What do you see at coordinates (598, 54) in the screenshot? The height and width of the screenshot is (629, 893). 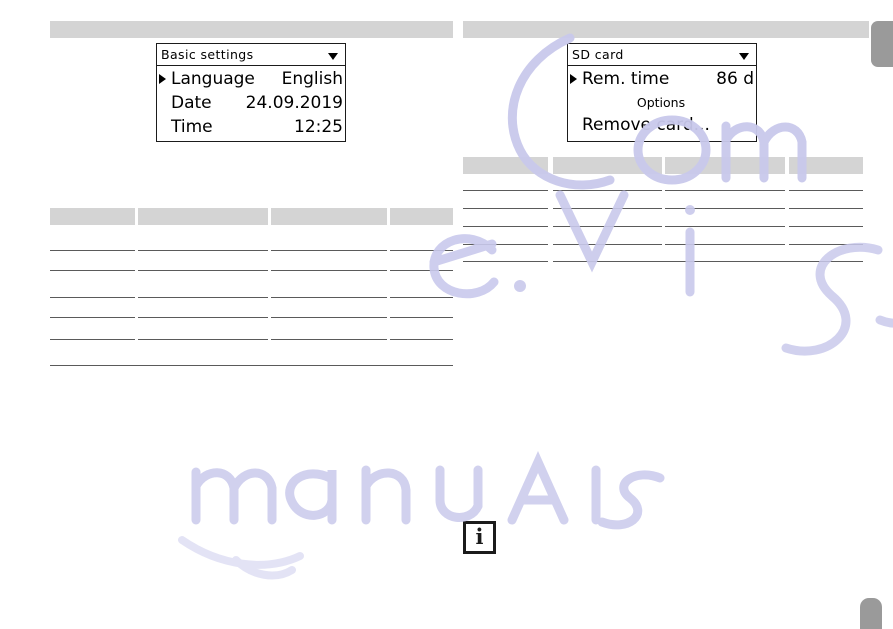 I see `display-title: SD card` at bounding box center [598, 54].